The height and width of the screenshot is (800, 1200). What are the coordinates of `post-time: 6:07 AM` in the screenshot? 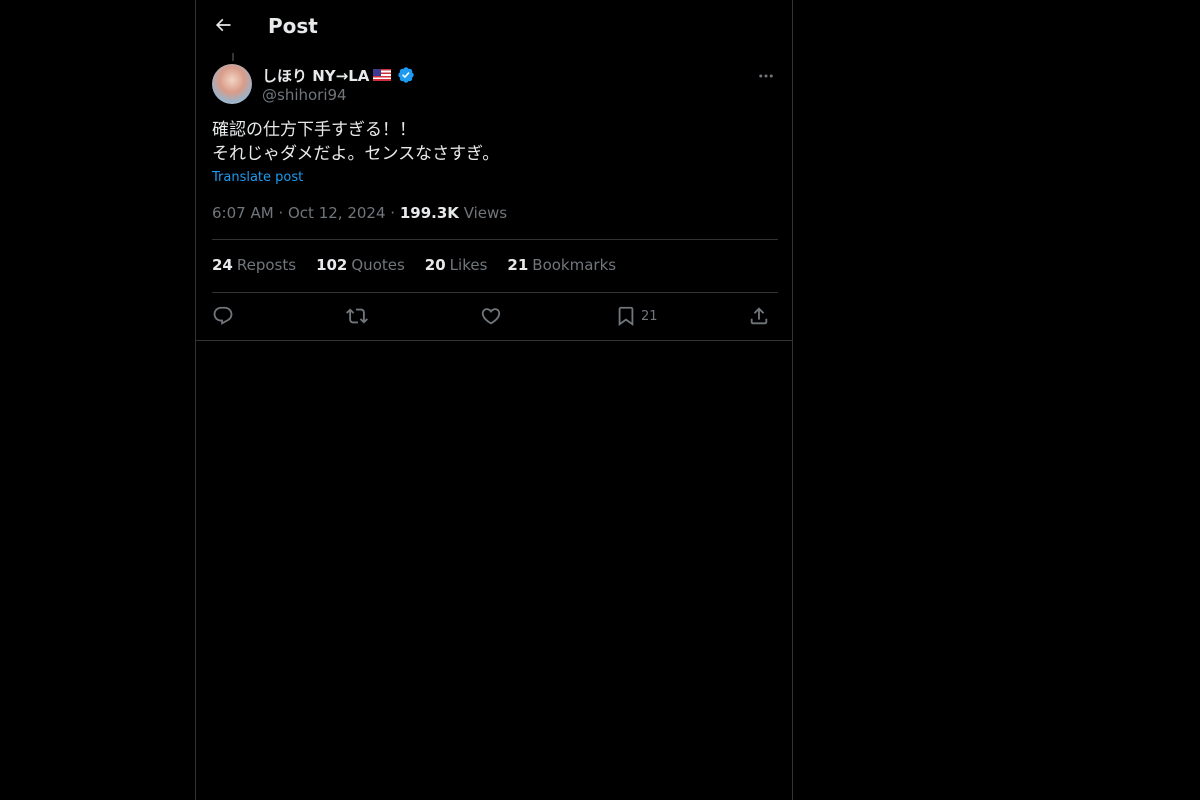 It's located at (243, 213).